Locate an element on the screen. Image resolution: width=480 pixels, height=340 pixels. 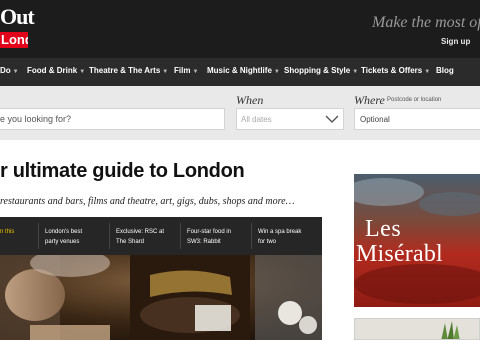
nav-item-food-drink: Food & Drink ▼ is located at coordinates (56, 70).